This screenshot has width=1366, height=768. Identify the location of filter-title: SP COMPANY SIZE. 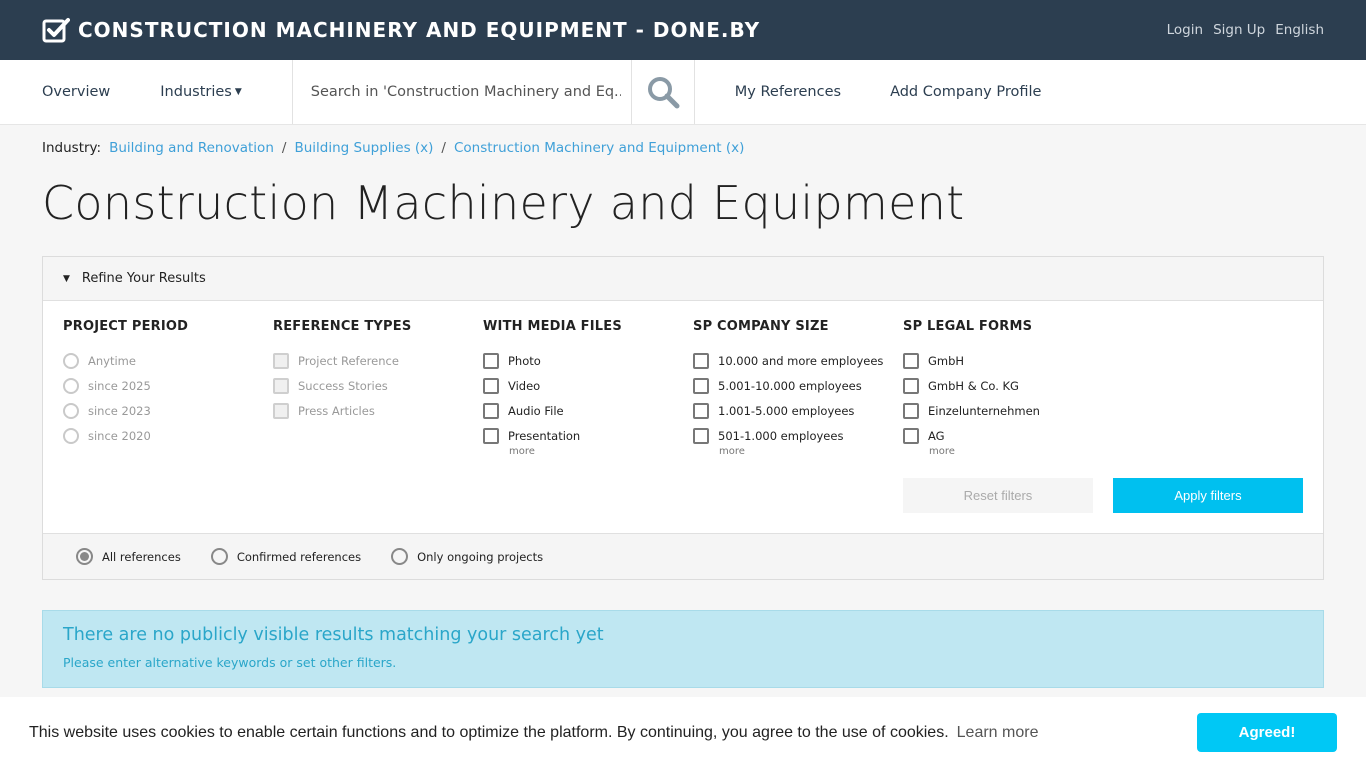
(761, 326).